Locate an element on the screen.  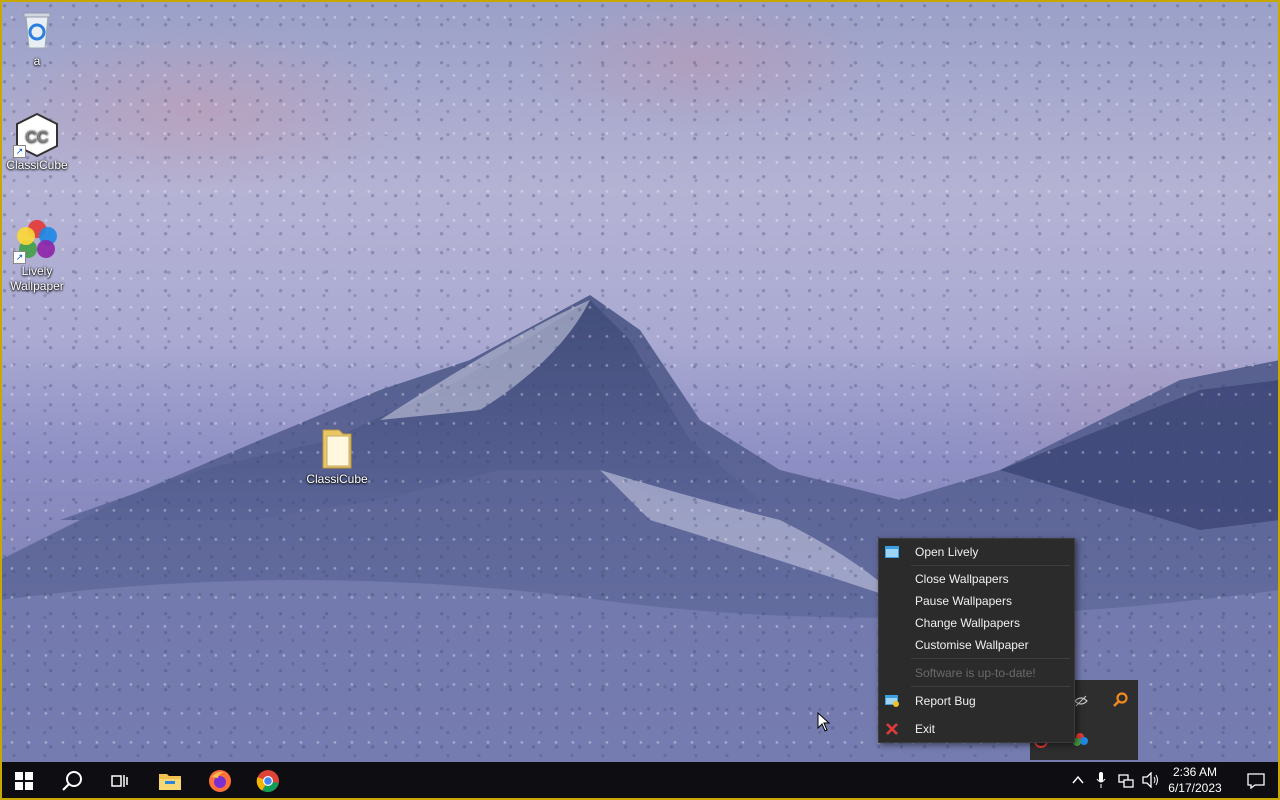
menu-item-label: Software is up-to-date! is located at coordinates (975, 673).